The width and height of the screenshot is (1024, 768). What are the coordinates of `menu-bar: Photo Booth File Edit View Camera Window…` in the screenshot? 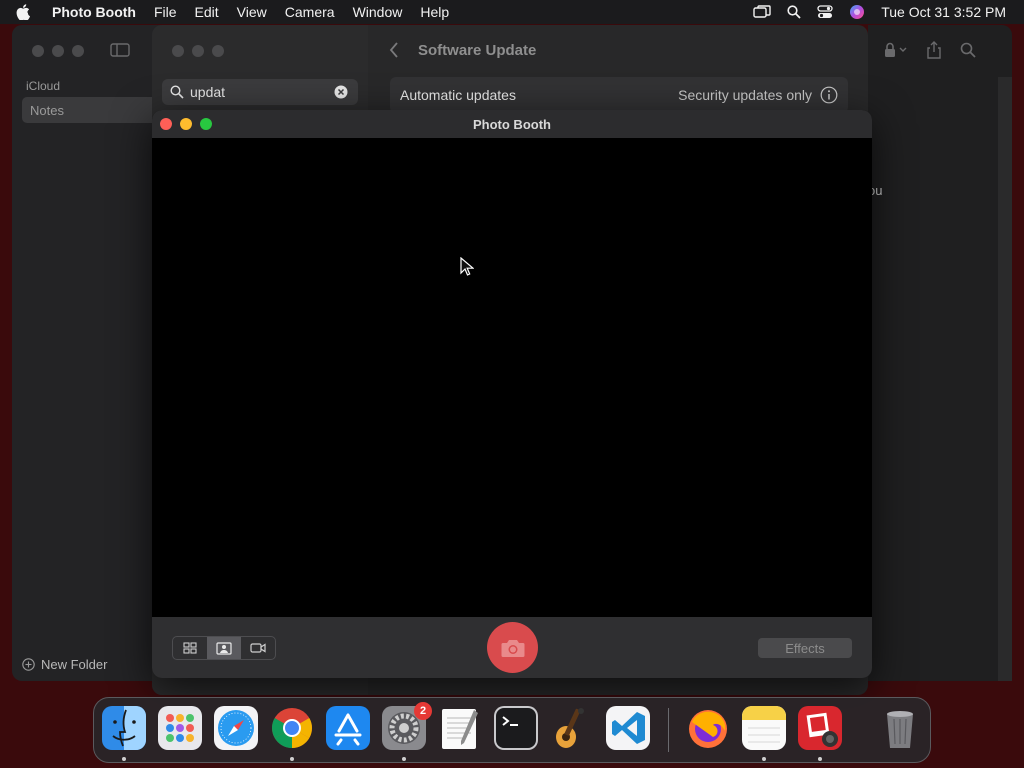 It's located at (512, 12).